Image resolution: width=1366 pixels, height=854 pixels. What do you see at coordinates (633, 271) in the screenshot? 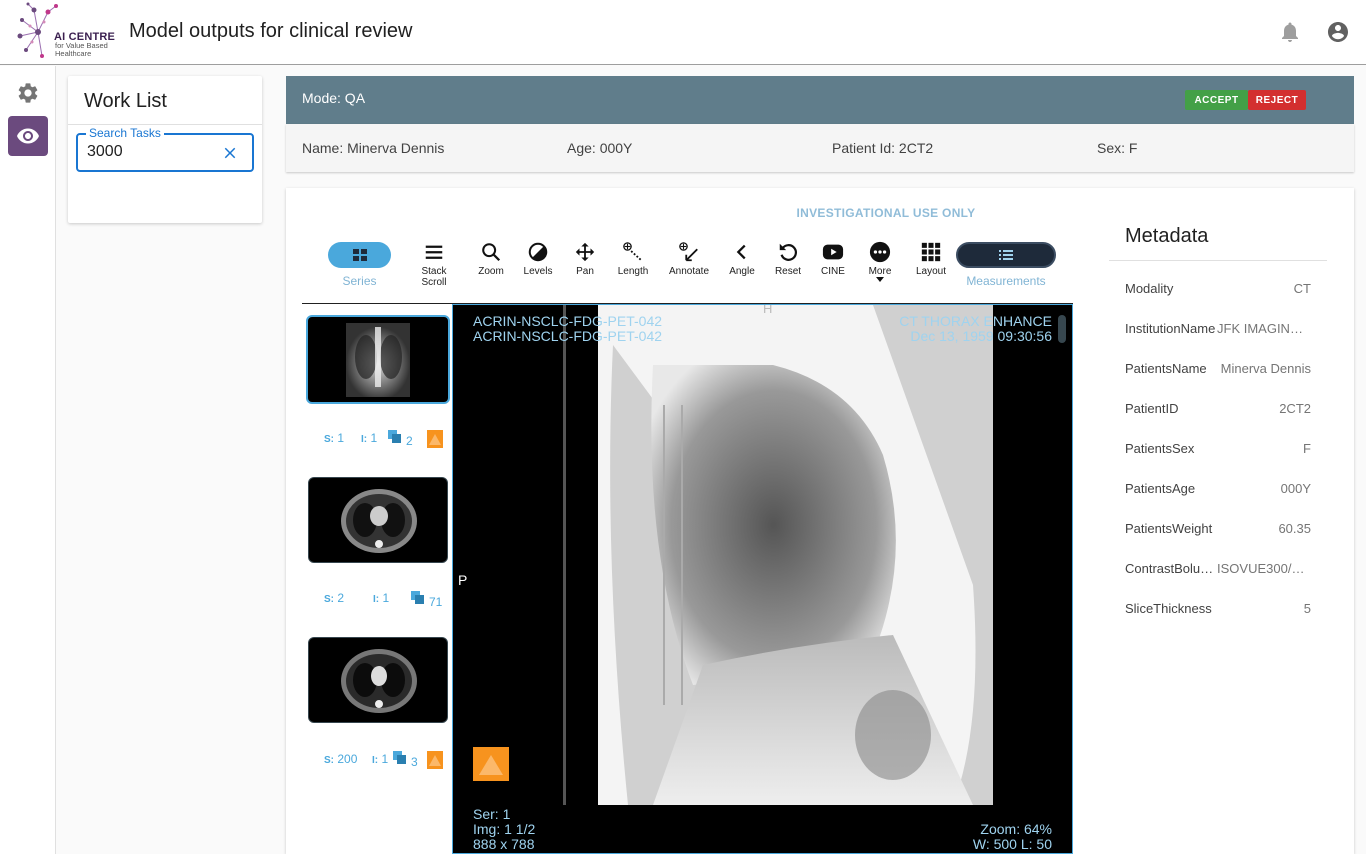
I see `length-label: Length` at bounding box center [633, 271].